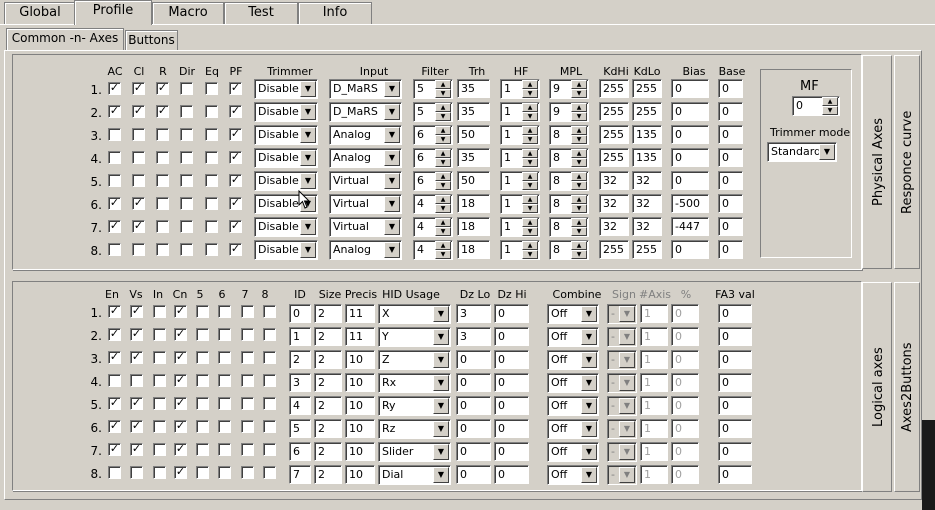 Image resolution: width=935 pixels, height=510 pixels. What do you see at coordinates (414, 337) in the screenshot?
I see `hid-usage-select: Y ▼` at bounding box center [414, 337].